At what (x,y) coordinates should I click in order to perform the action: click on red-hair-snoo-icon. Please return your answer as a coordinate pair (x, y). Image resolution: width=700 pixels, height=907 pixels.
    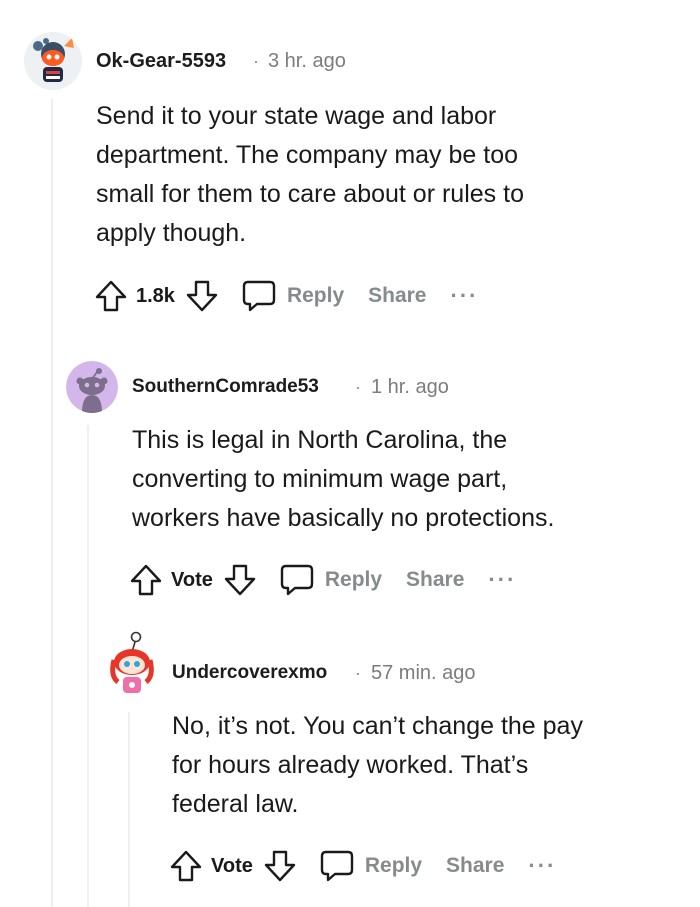
    Looking at the image, I should click on (132, 666).